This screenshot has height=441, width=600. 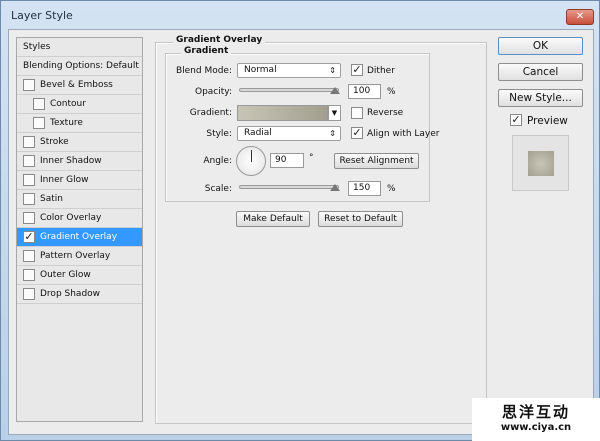 I want to click on sidebar-item-color-overlay: Color Overlay, so click(x=79, y=218).